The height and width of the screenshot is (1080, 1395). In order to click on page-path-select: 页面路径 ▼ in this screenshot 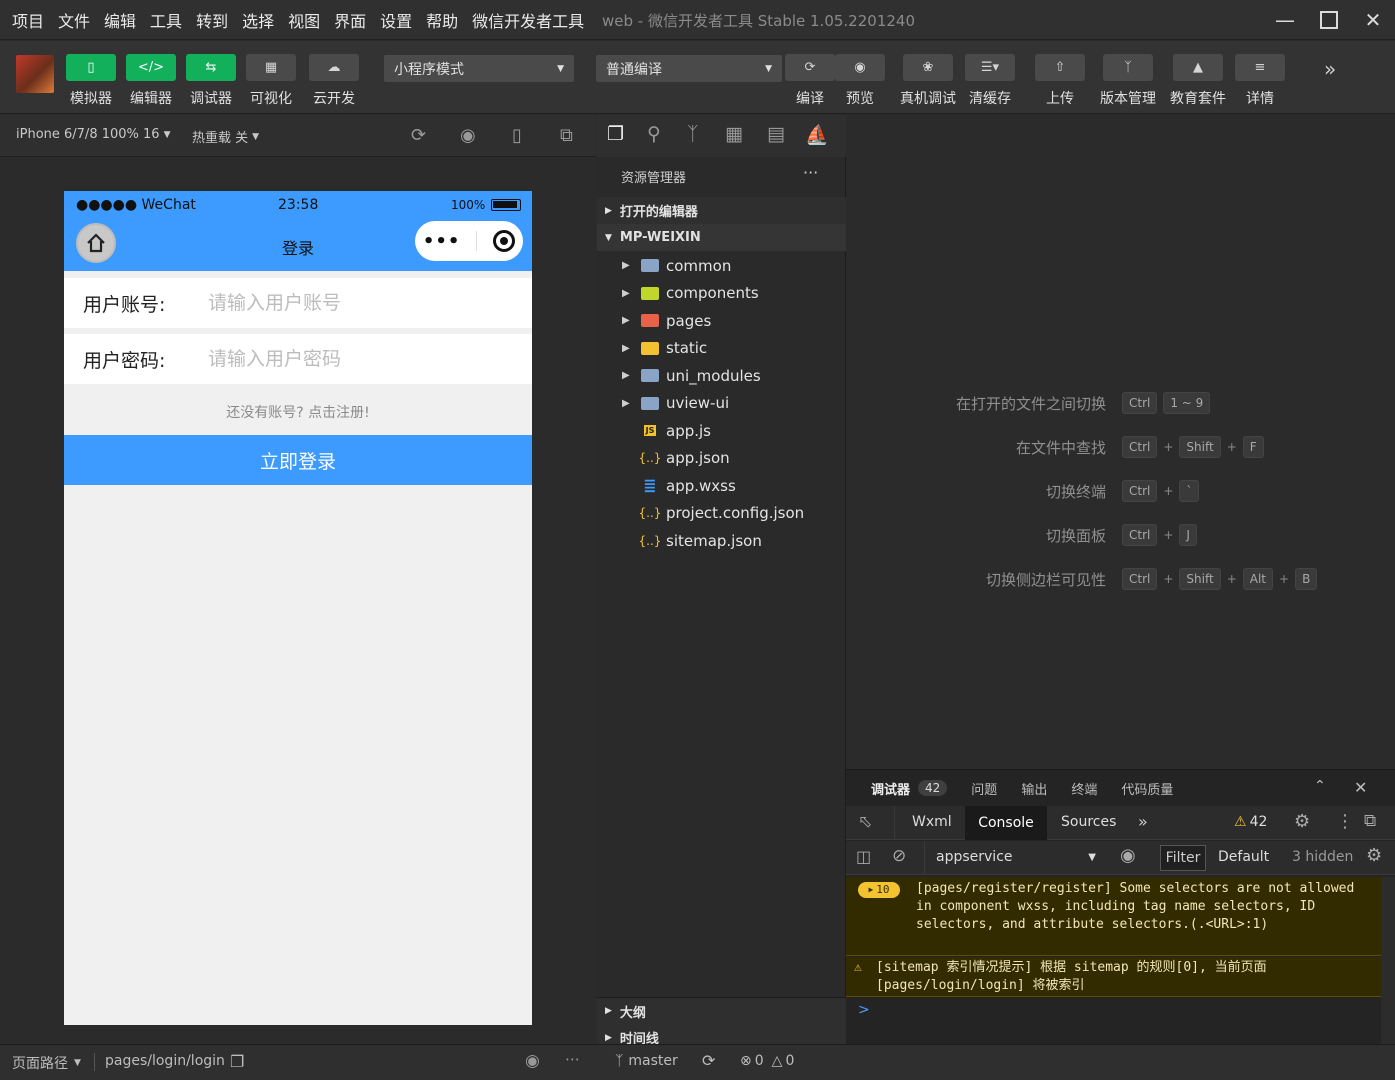, I will do `click(46, 1063)`.